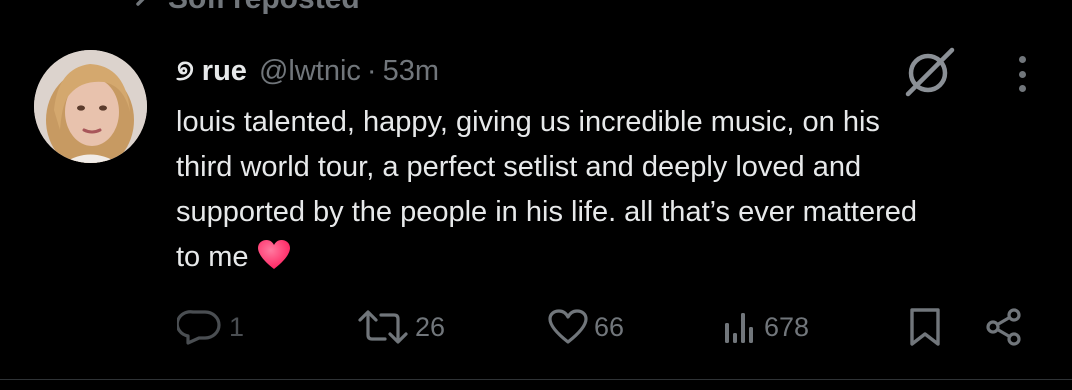 This screenshot has height=390, width=1072. What do you see at coordinates (274, 255) in the screenshot?
I see `heart-emoji` at bounding box center [274, 255].